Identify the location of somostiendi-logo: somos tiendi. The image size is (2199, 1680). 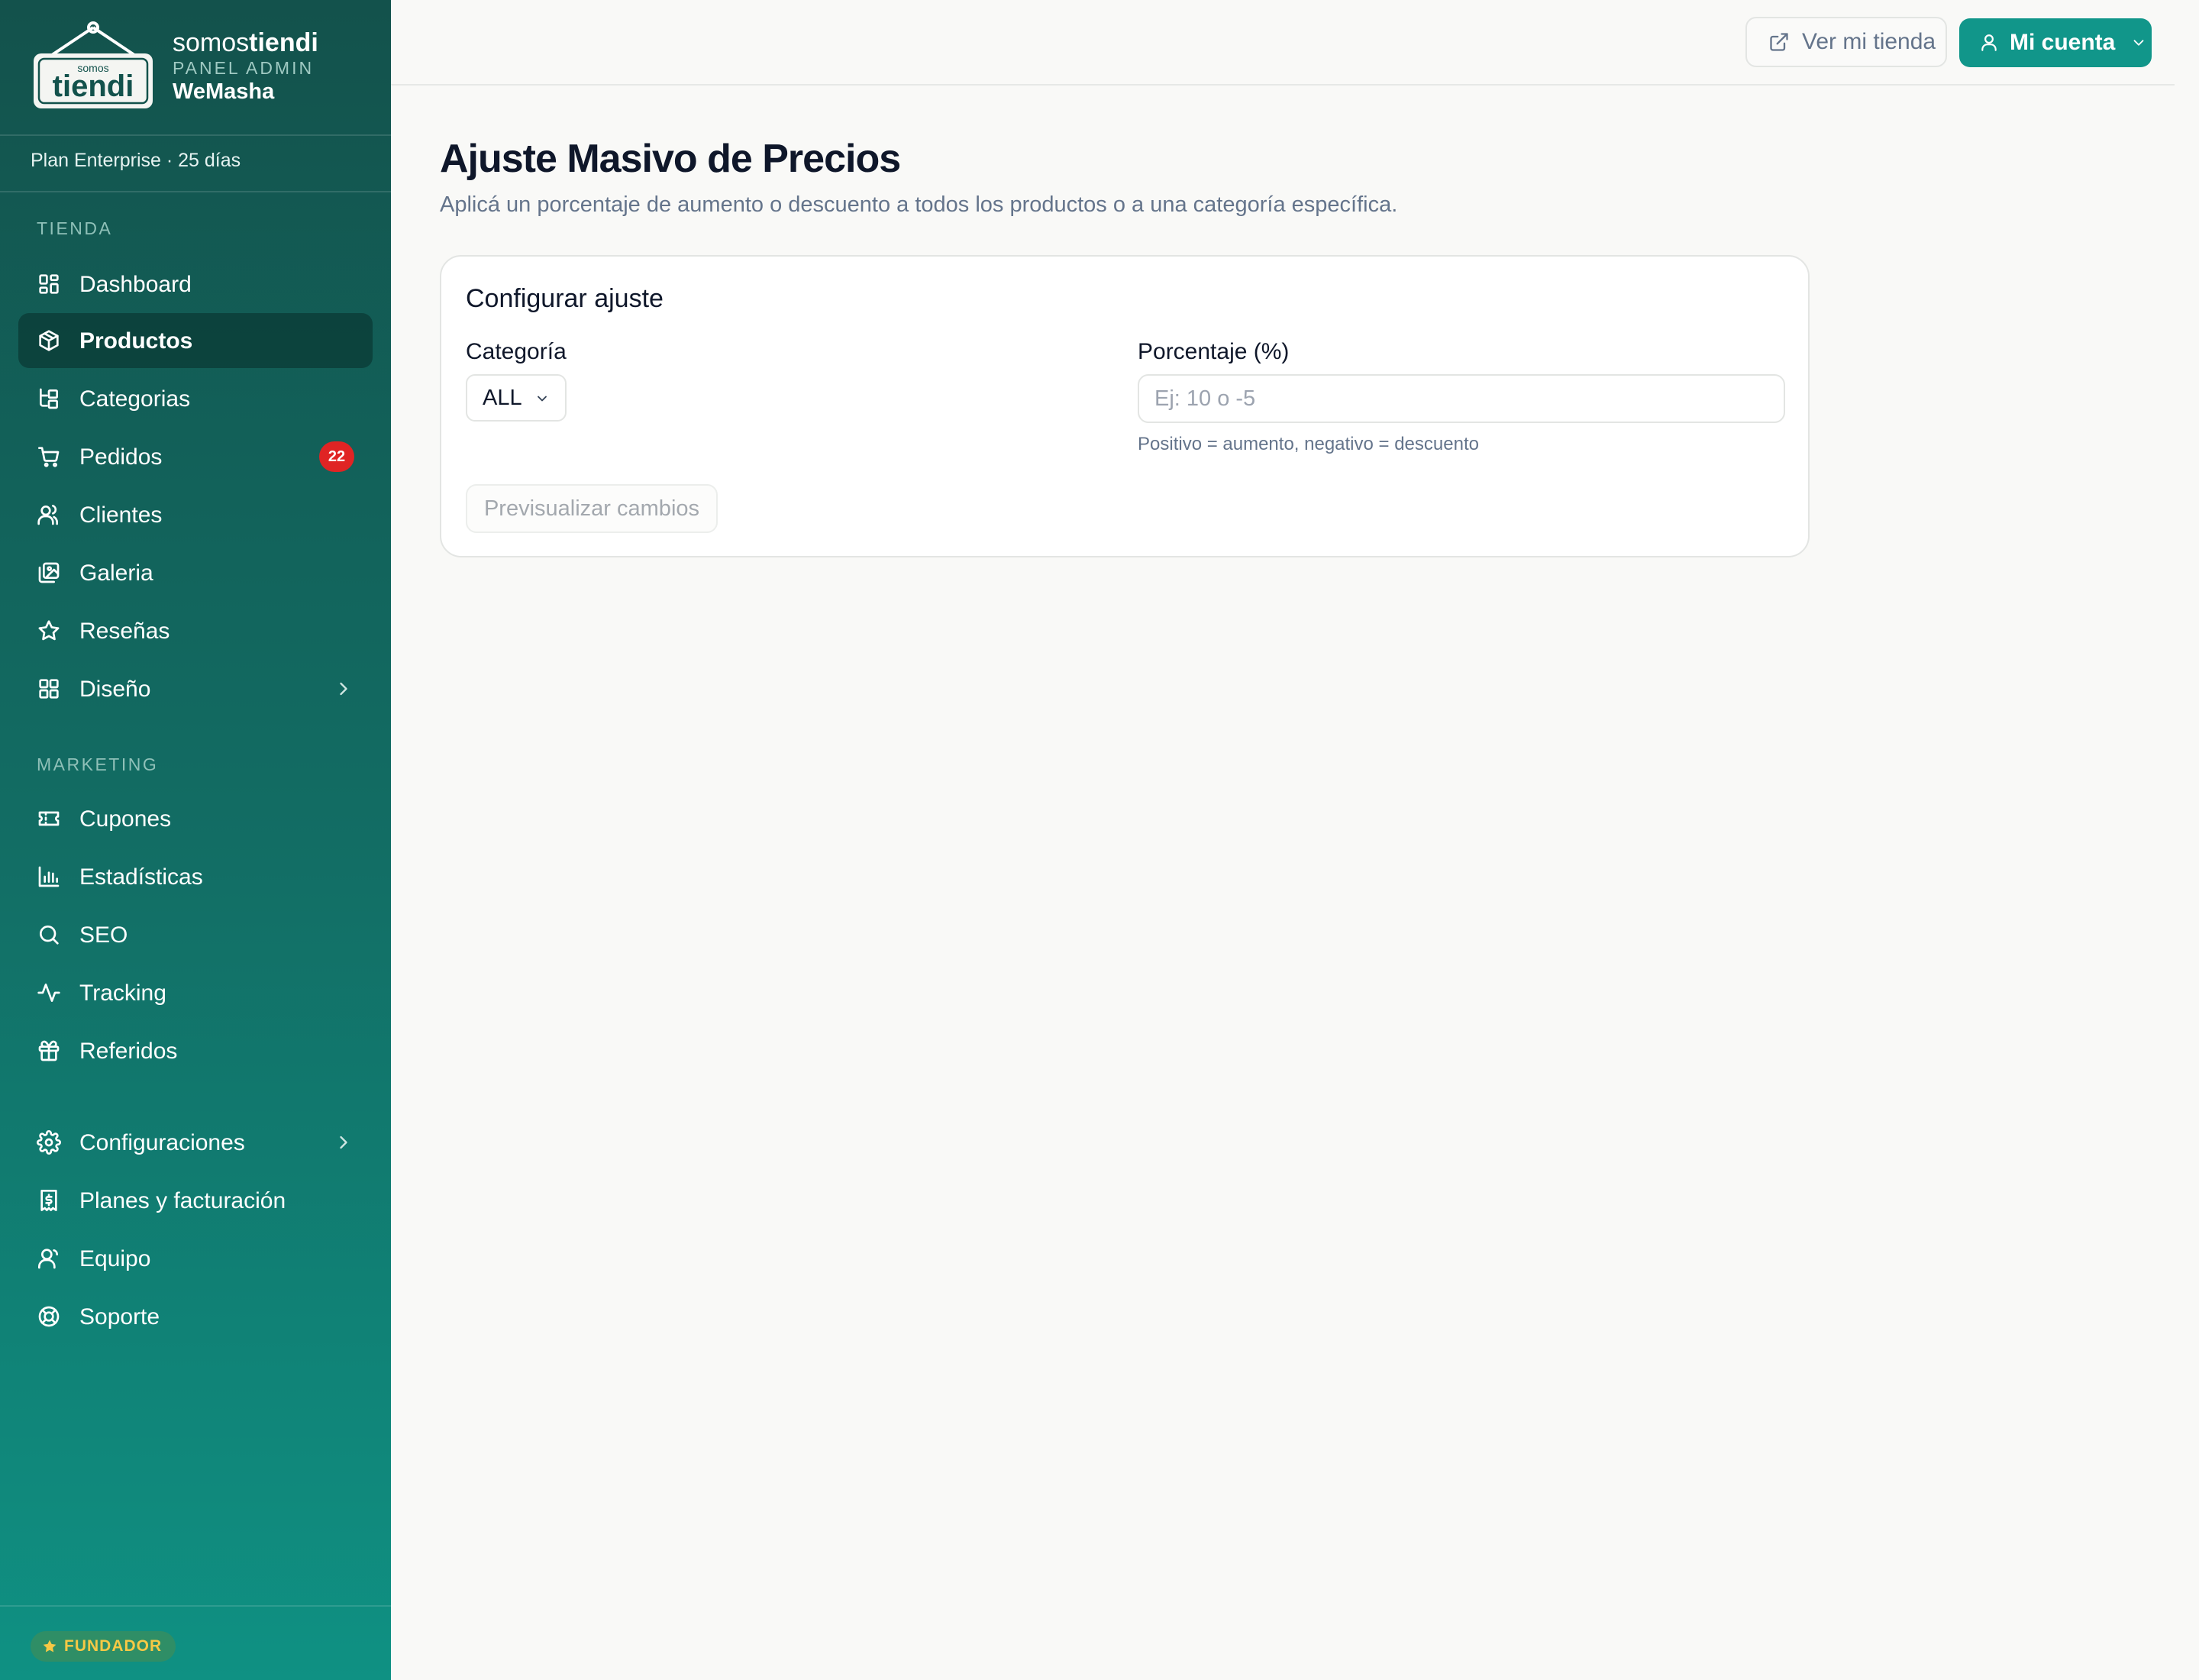
(94, 64).